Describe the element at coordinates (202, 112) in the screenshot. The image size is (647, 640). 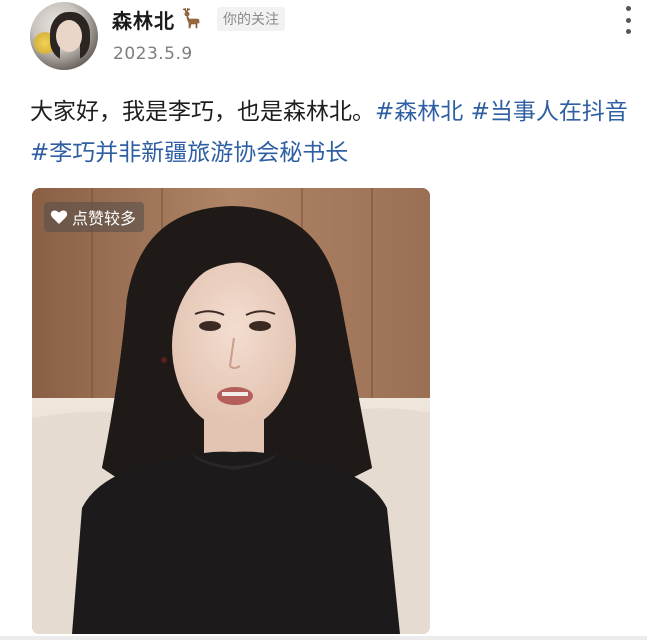
I see `post-intro-text: 大家好，我是李巧，也是森林北。` at that location.